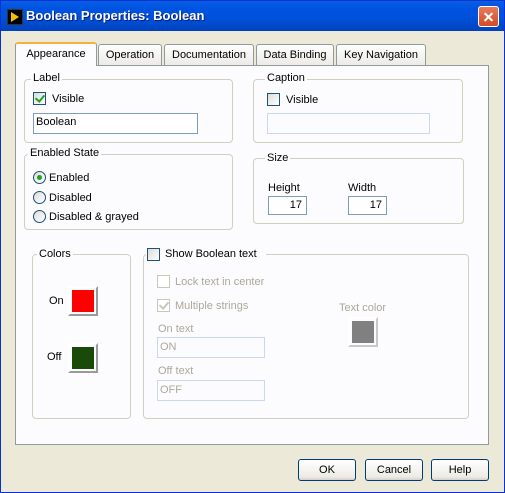 This screenshot has width=505, height=493. Describe the element at coordinates (212, 306) in the screenshot. I see `multiple-strings-label: Multiple strings` at that location.